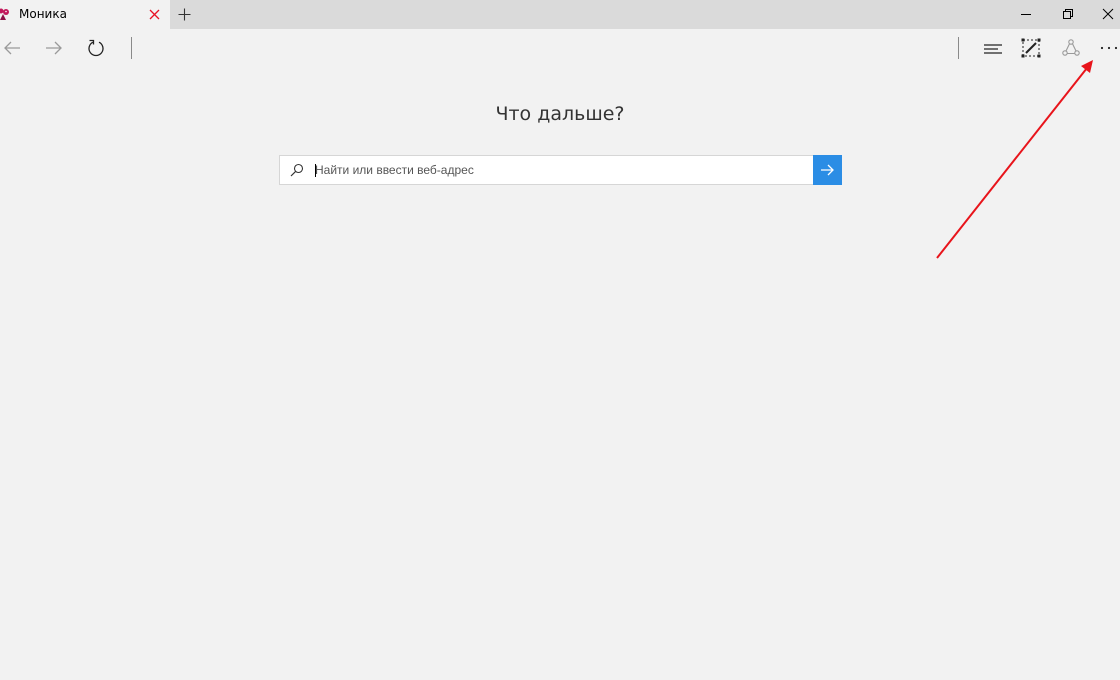 The image size is (1120, 680). What do you see at coordinates (1014, 159) in the screenshot?
I see `annotation-arrow` at bounding box center [1014, 159].